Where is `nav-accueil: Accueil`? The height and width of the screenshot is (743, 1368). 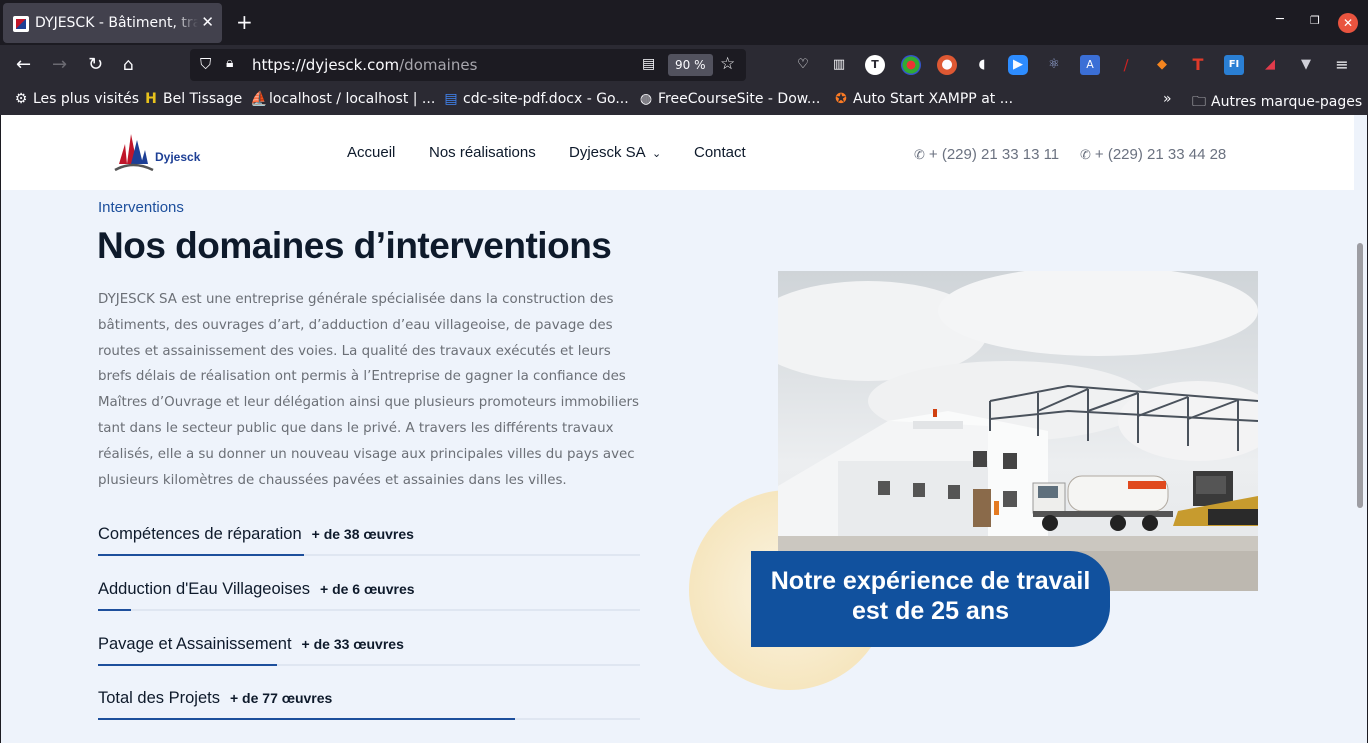 nav-accueil: Accueil is located at coordinates (371, 152).